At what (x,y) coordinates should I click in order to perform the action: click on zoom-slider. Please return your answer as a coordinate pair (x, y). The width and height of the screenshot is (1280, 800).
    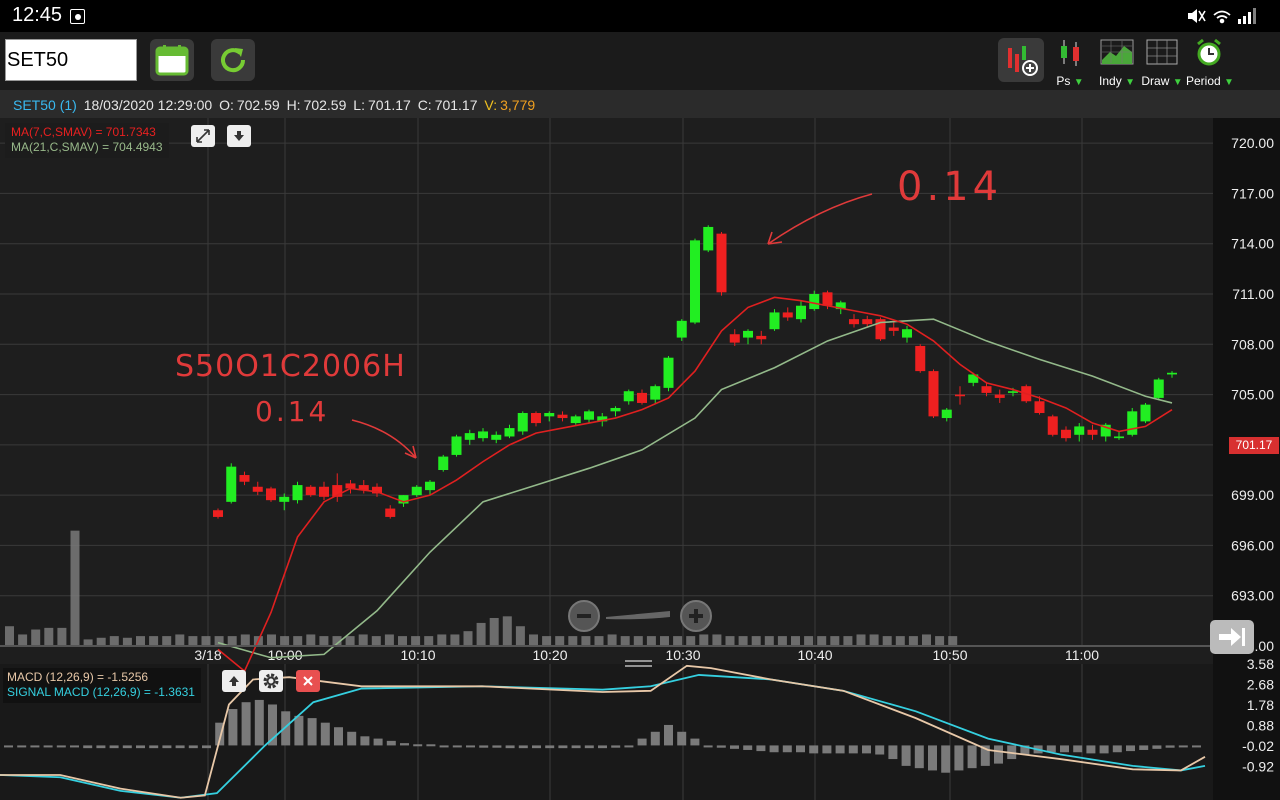
    Looking at the image, I should click on (639, 615).